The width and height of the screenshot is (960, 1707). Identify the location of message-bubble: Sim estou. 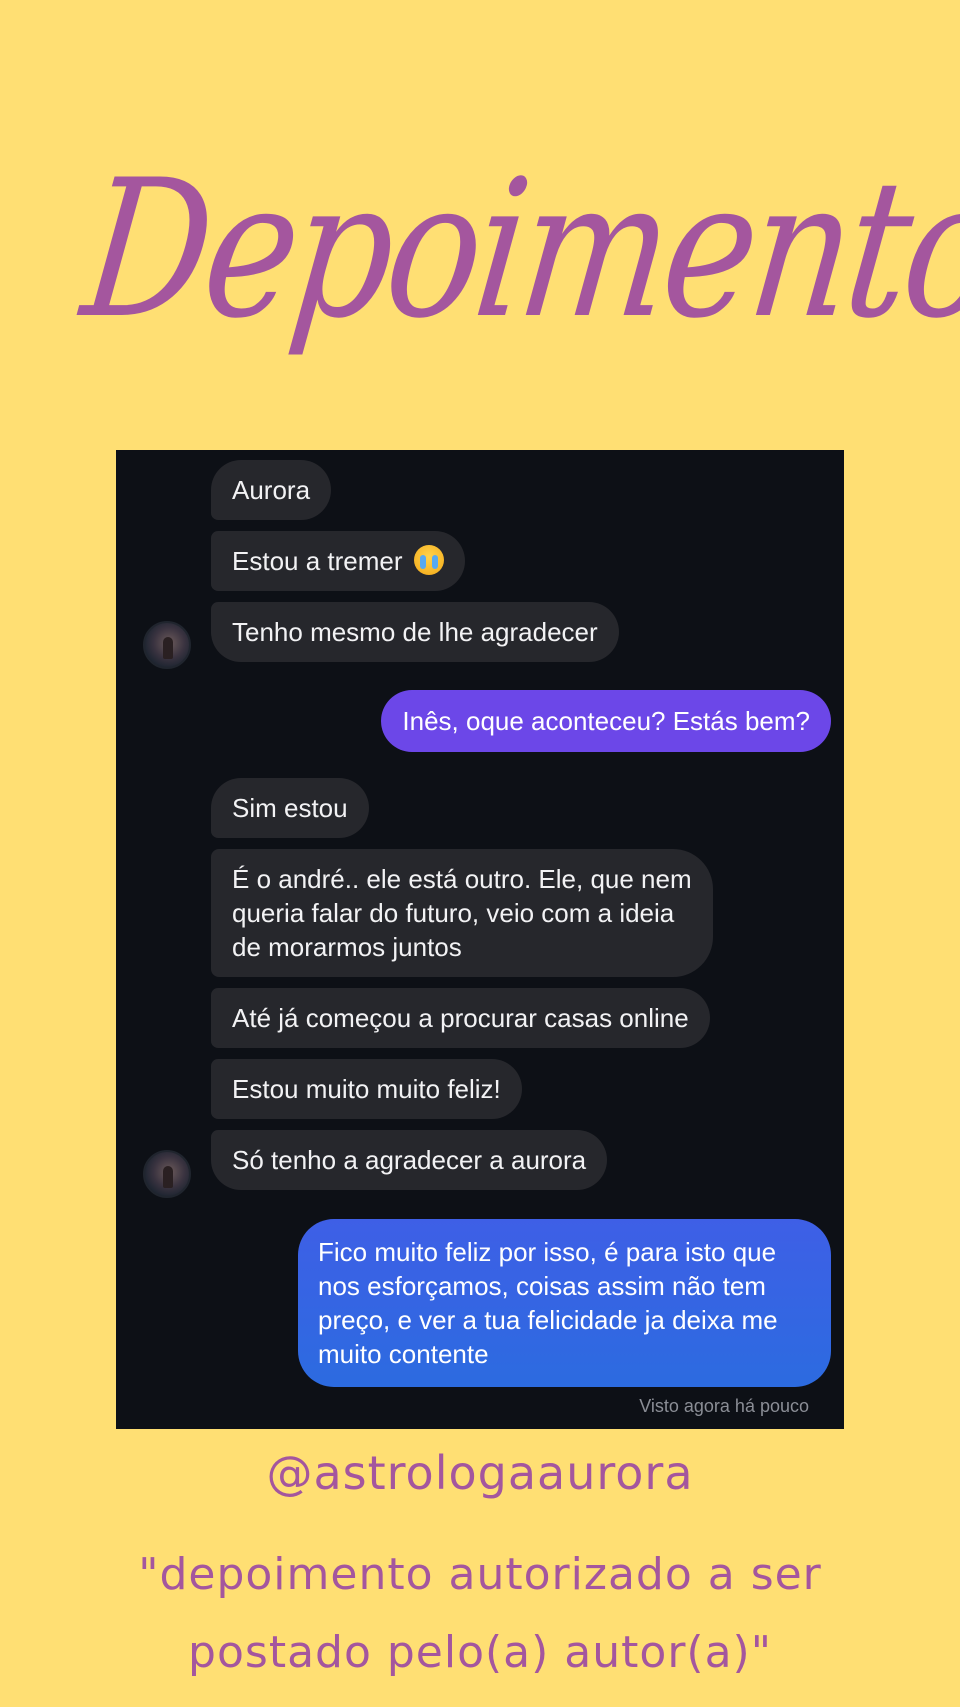
(290, 808).